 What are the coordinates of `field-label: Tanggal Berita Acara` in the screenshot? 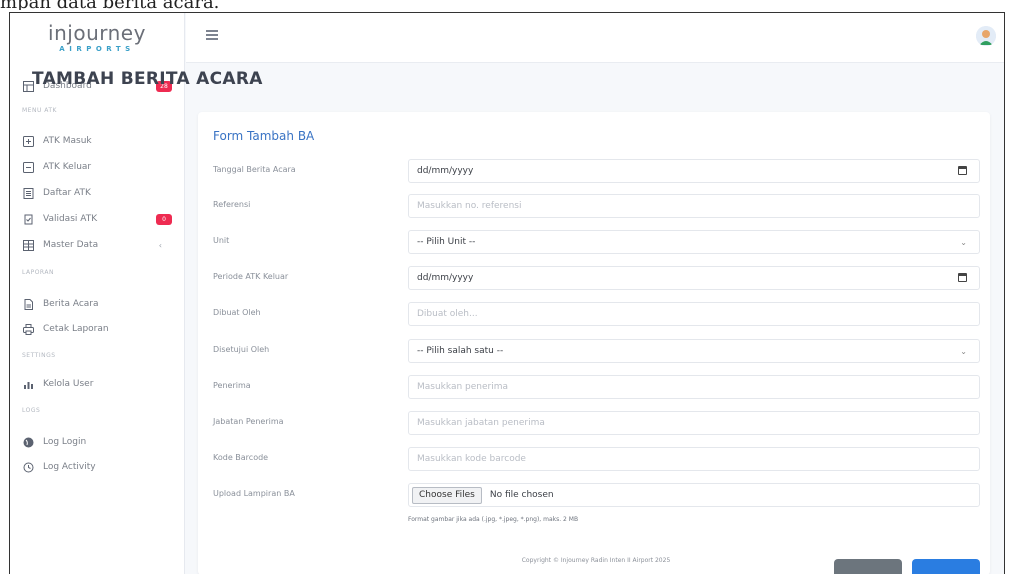 It's located at (254, 169).